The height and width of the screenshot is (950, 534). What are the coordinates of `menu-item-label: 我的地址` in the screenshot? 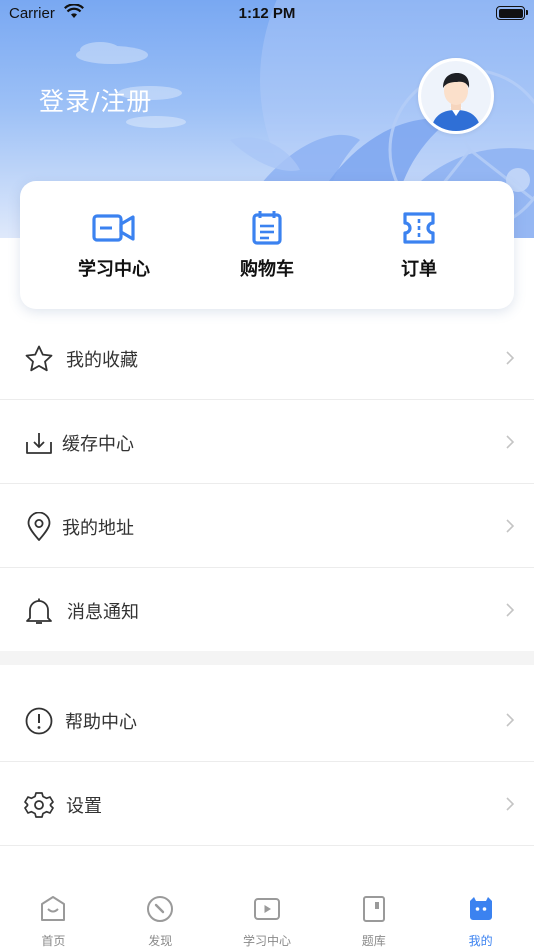 It's located at (98, 528).